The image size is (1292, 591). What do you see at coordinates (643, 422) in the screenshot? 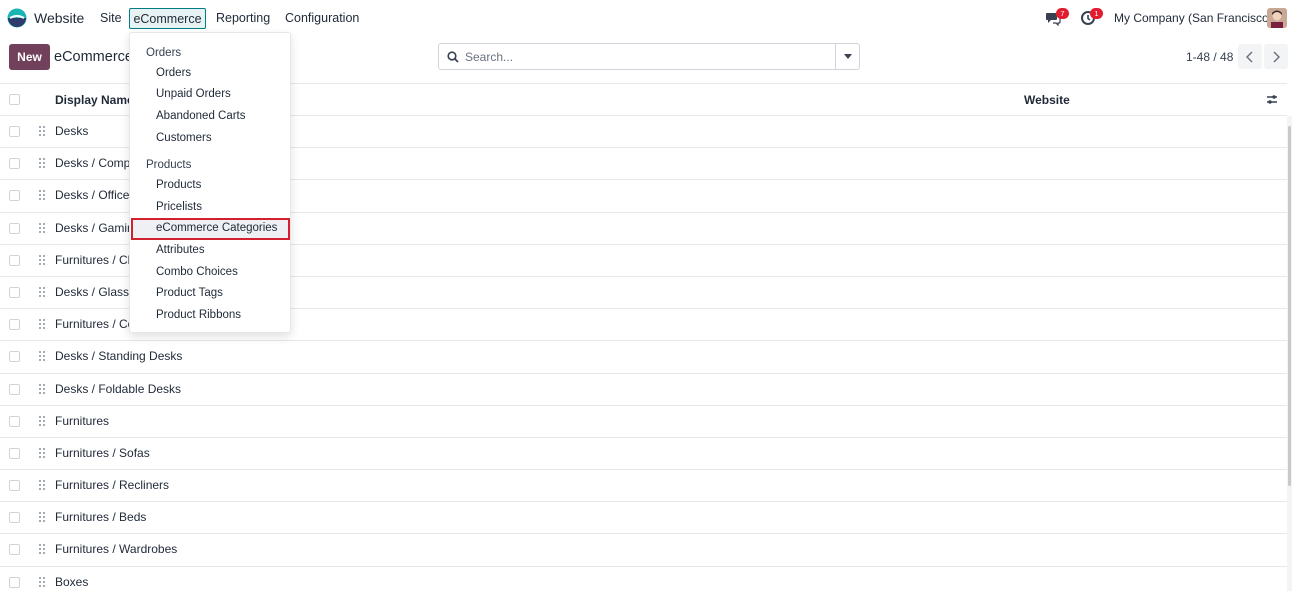
I see `table-row: Furnitures` at bounding box center [643, 422].